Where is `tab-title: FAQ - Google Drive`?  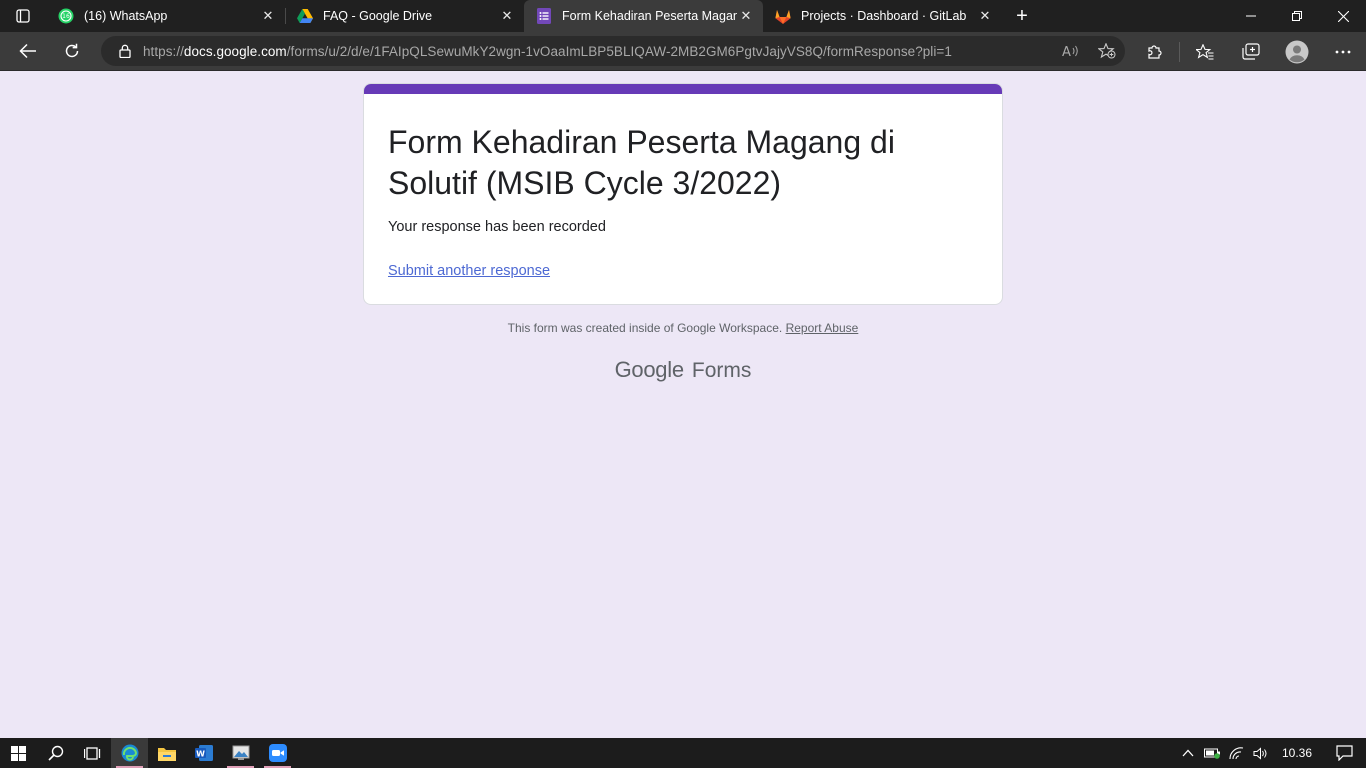 tab-title: FAQ - Google Drive is located at coordinates (378, 16).